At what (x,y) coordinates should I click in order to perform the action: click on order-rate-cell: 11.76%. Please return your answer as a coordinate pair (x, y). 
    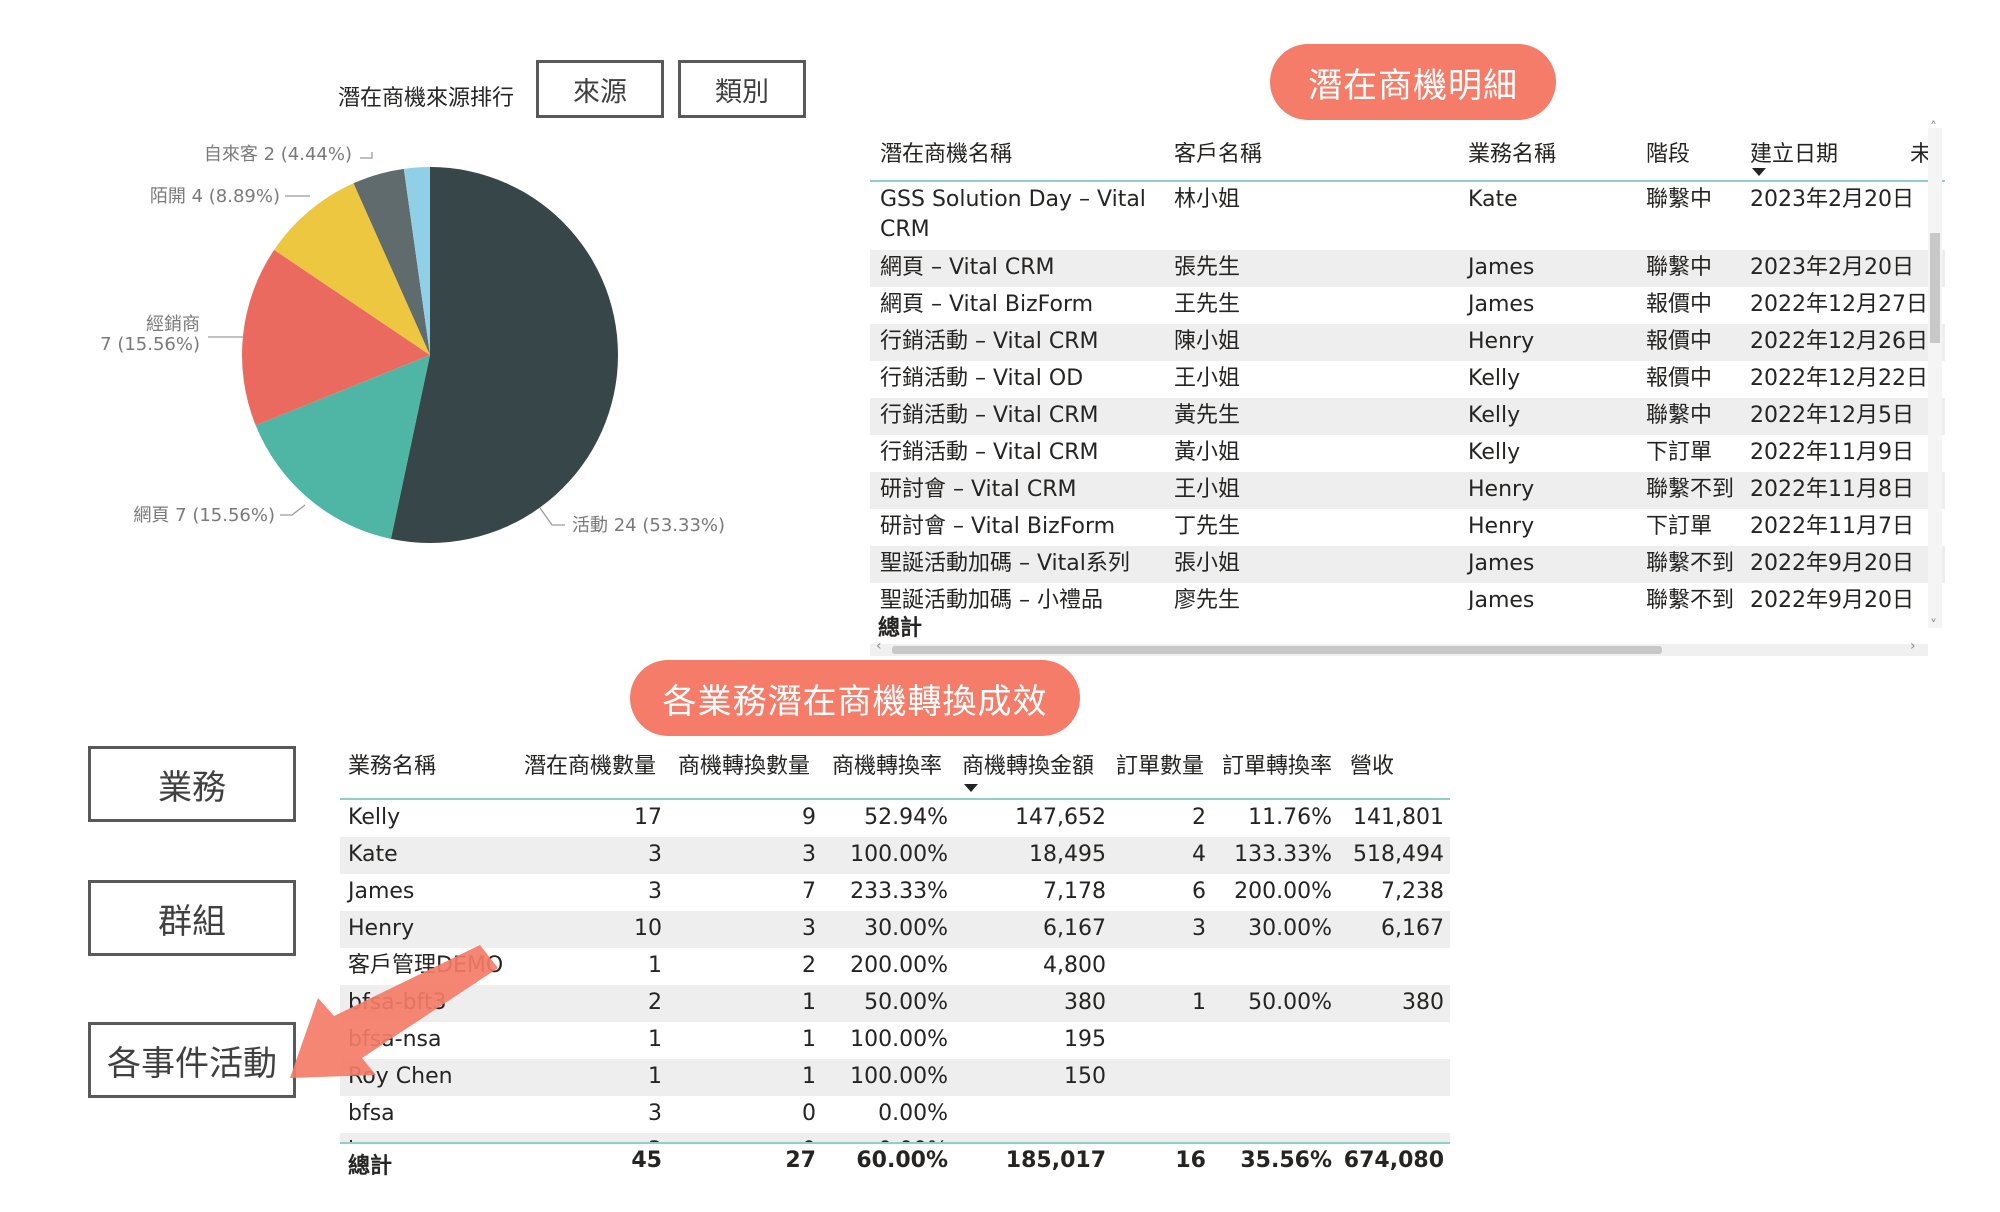
    Looking at the image, I should click on (1290, 817).